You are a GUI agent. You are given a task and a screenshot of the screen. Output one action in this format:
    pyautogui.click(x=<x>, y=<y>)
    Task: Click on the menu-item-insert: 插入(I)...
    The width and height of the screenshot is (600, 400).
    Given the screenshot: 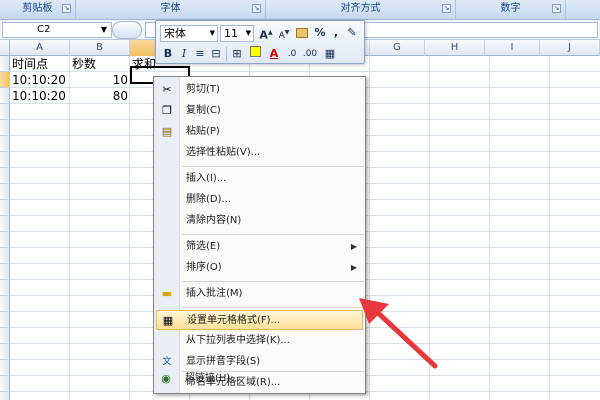 What is the action you would take?
    pyautogui.click(x=259, y=179)
    